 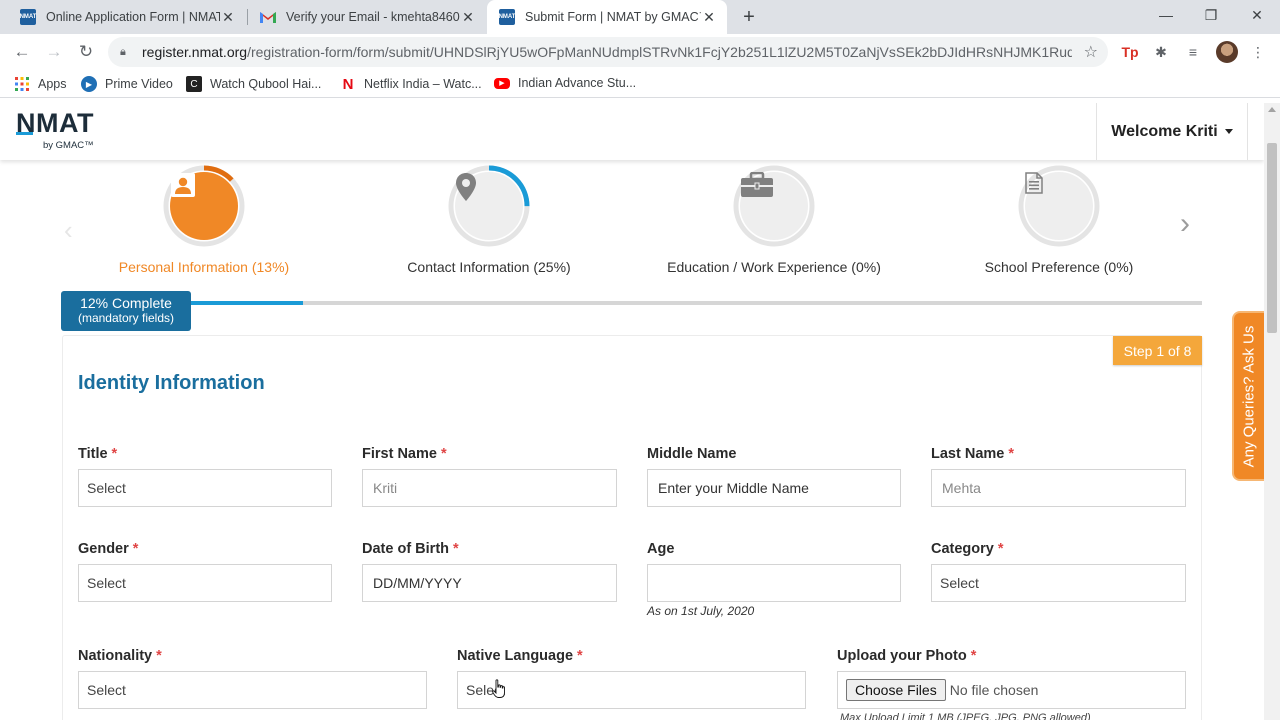 What do you see at coordinates (1130, 52) in the screenshot?
I see `extension-tp-icon: Tp` at bounding box center [1130, 52].